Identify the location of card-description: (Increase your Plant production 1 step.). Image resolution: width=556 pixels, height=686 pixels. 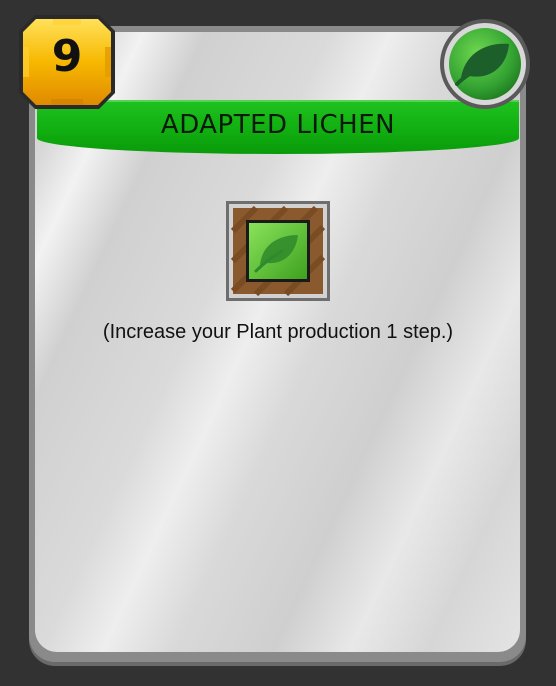
(278, 332).